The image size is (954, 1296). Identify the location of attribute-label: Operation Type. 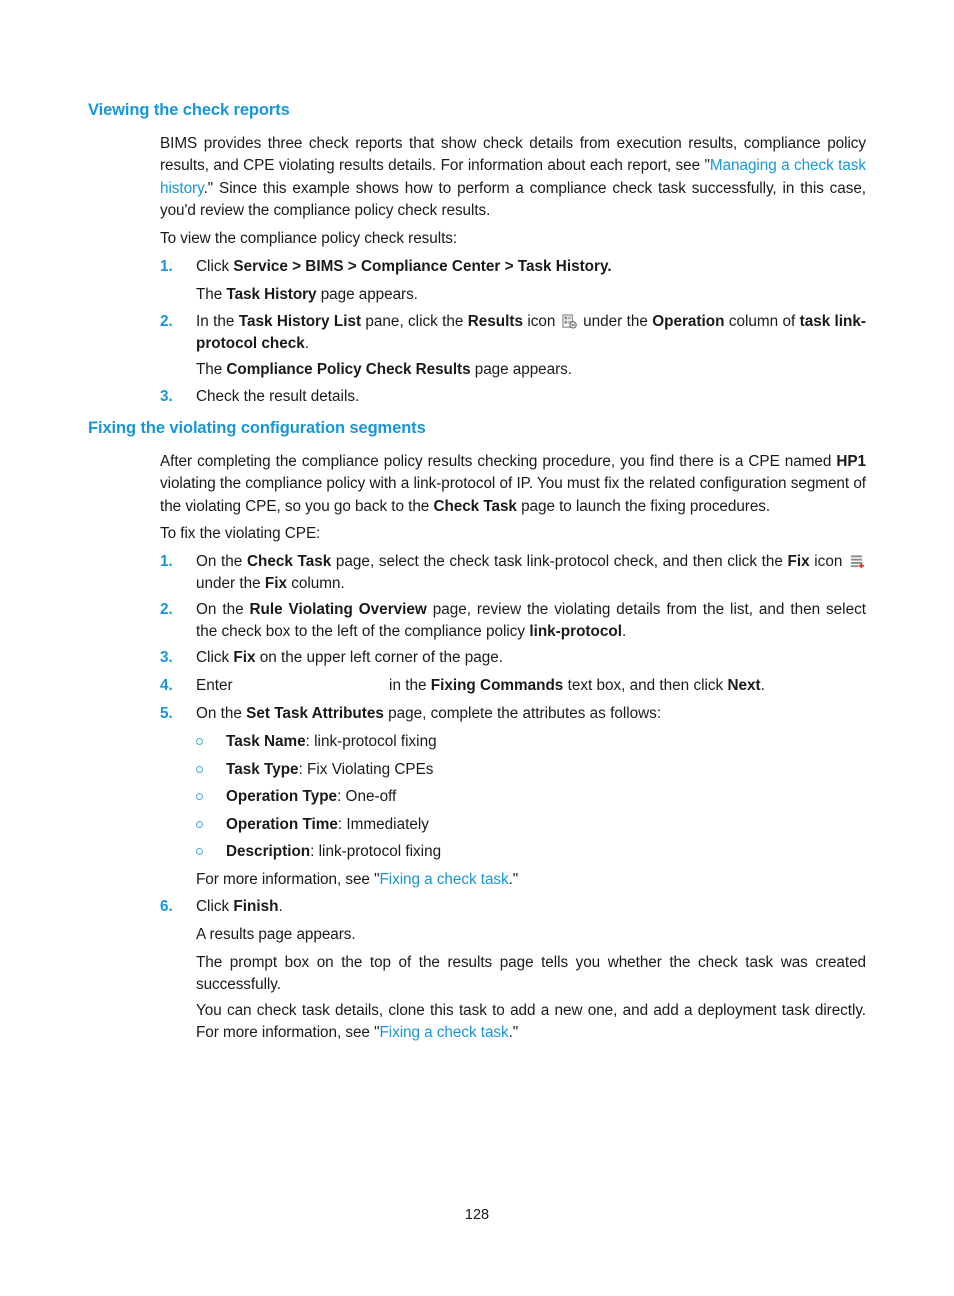
(282, 796).